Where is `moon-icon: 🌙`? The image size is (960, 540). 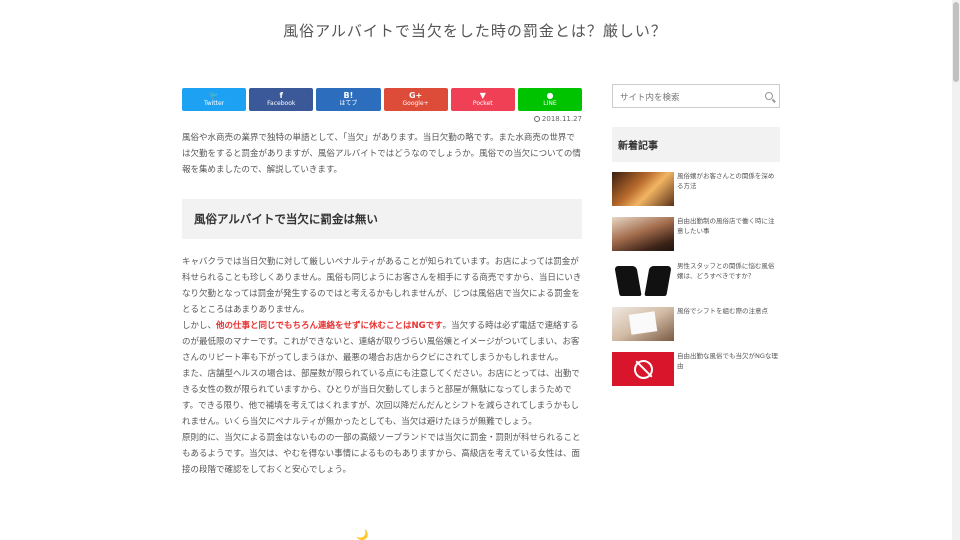 moon-icon: 🌙 is located at coordinates (362, 535).